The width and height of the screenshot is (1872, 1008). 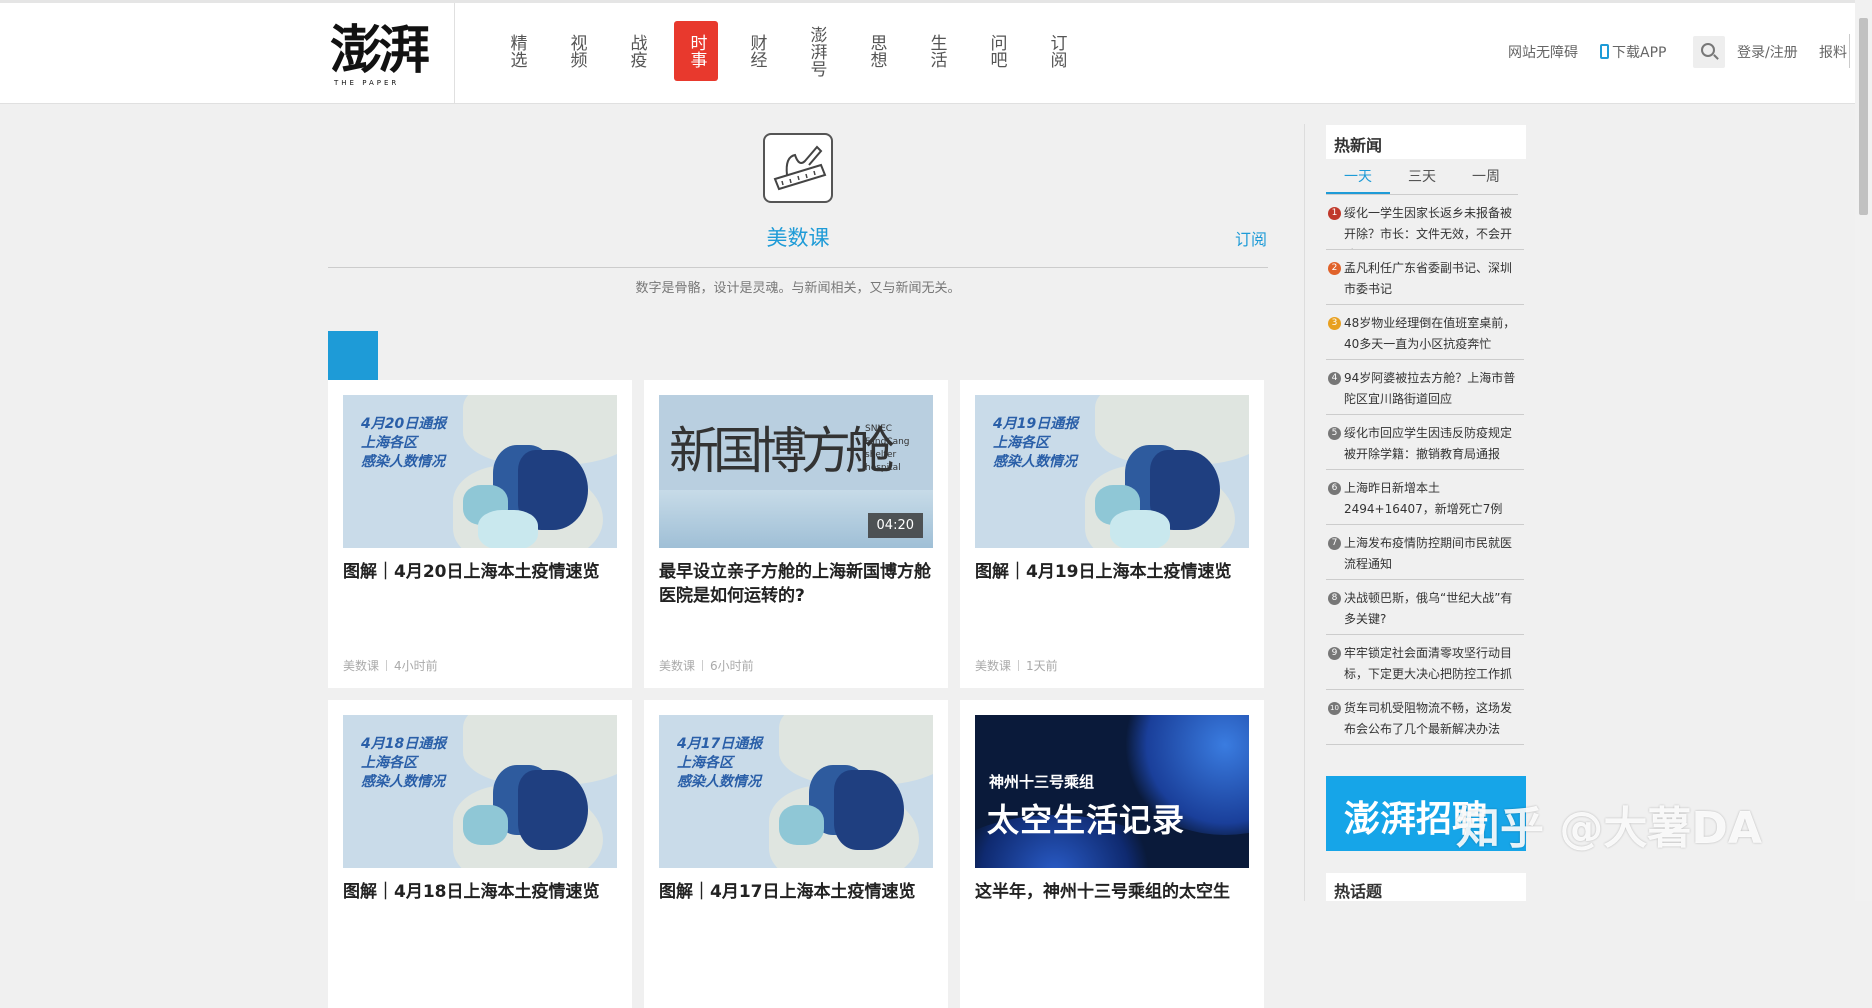 What do you see at coordinates (1709, 52) in the screenshot?
I see `search-button` at bounding box center [1709, 52].